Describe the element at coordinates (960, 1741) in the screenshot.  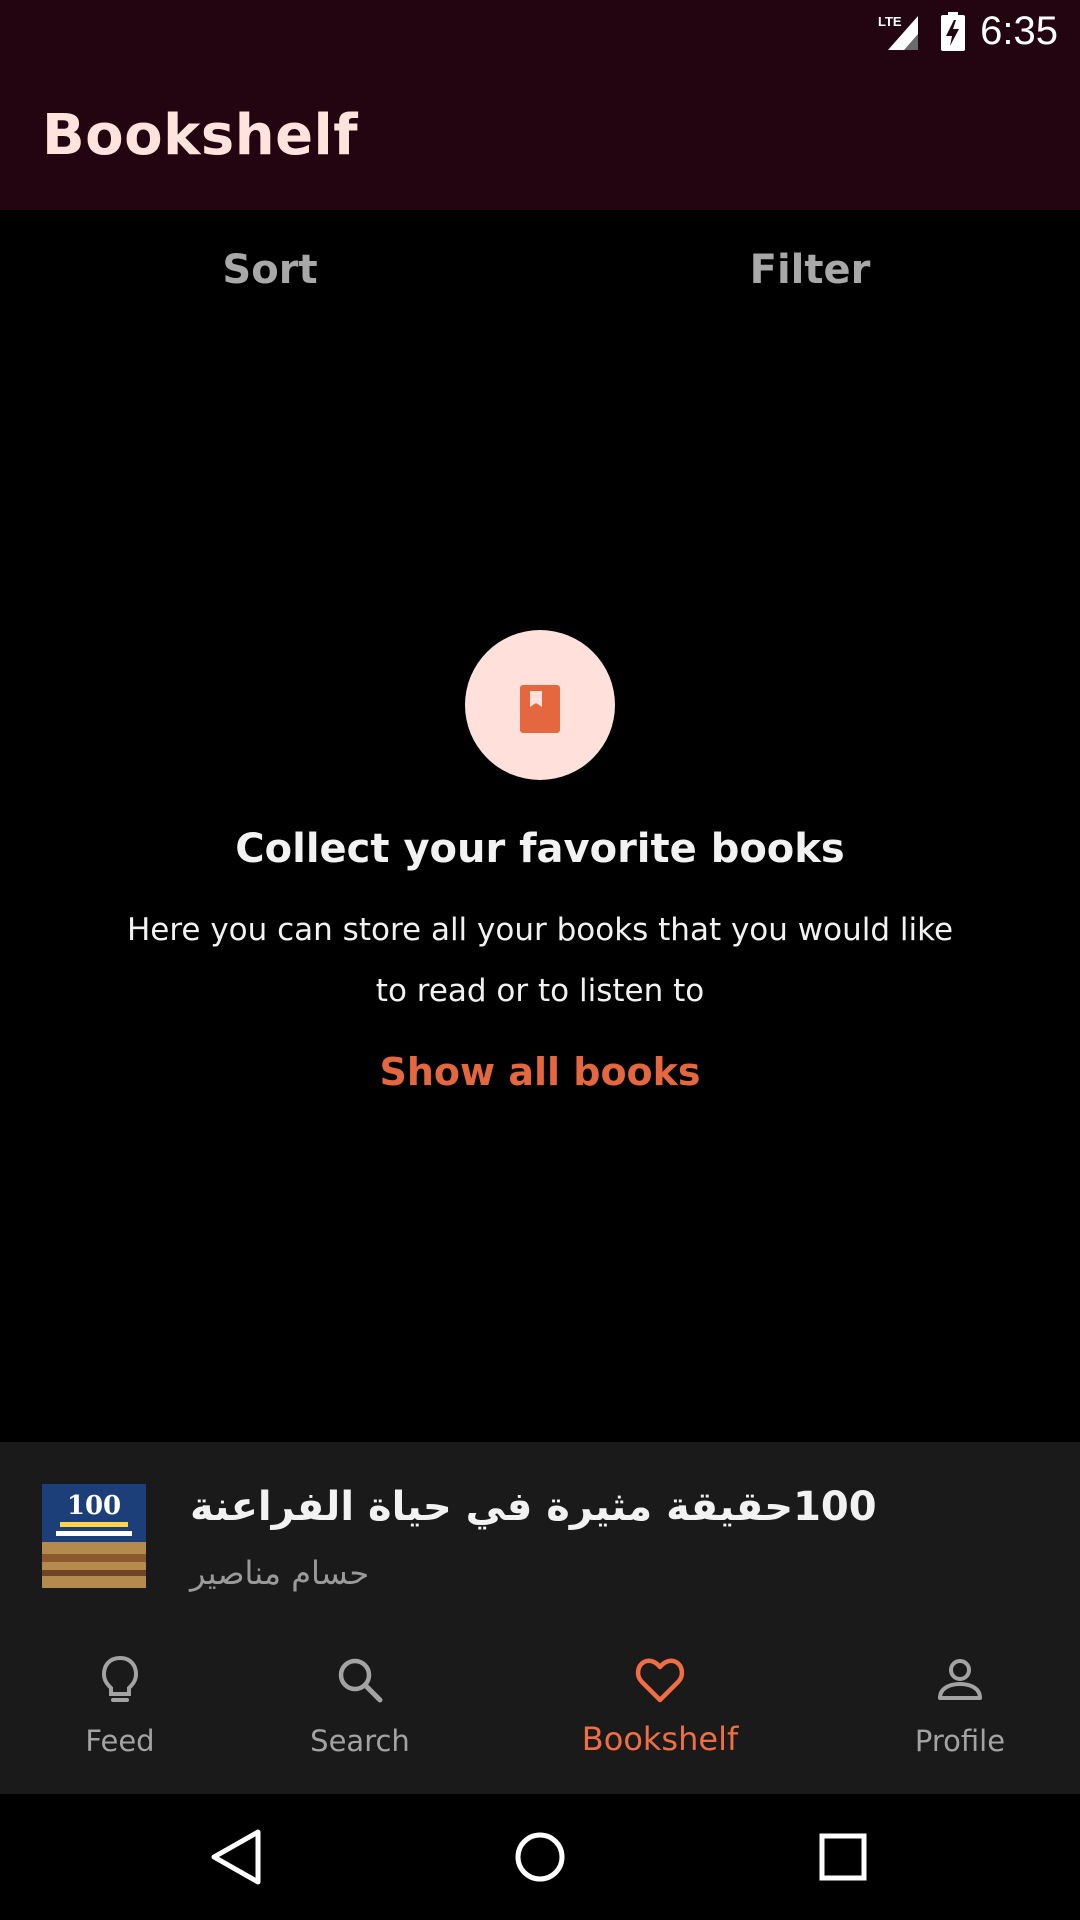
I see `nav-label-profile: Profile` at that location.